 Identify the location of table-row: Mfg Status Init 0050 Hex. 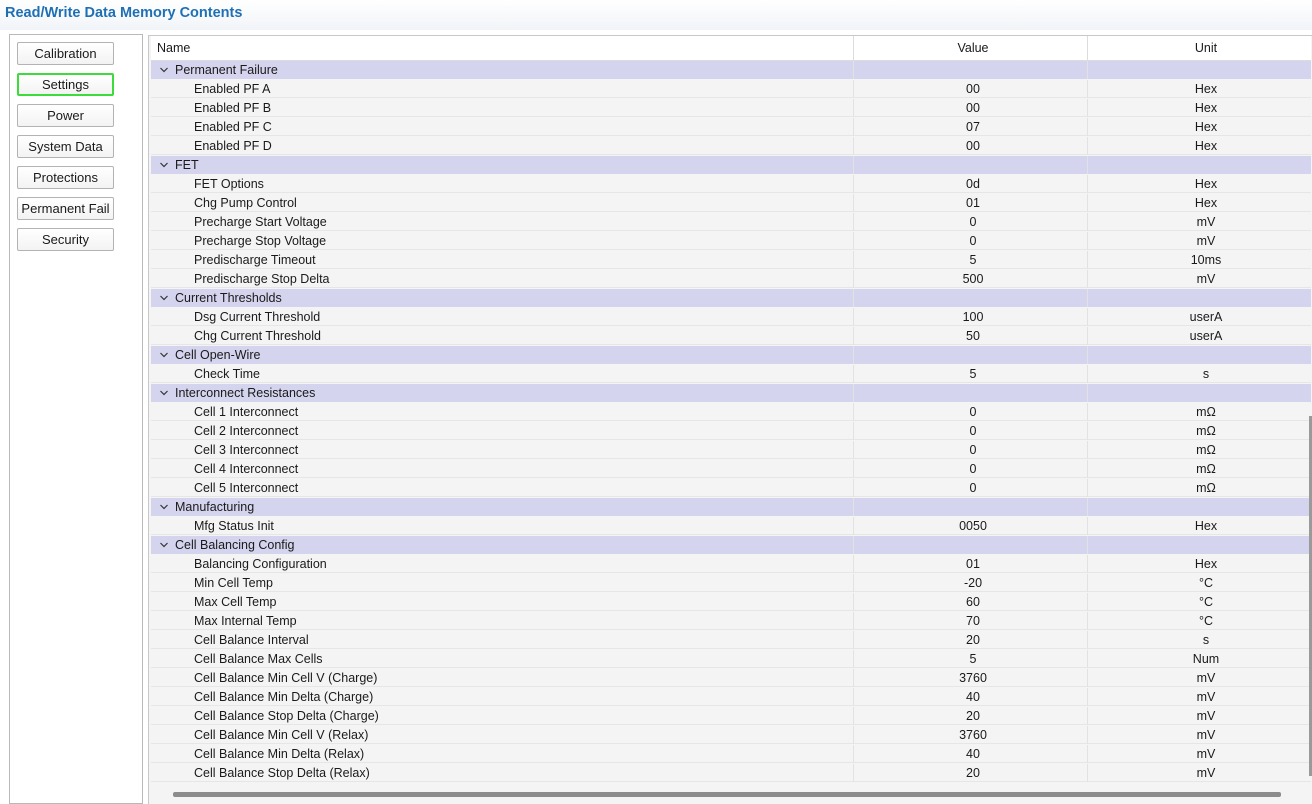
(731, 526).